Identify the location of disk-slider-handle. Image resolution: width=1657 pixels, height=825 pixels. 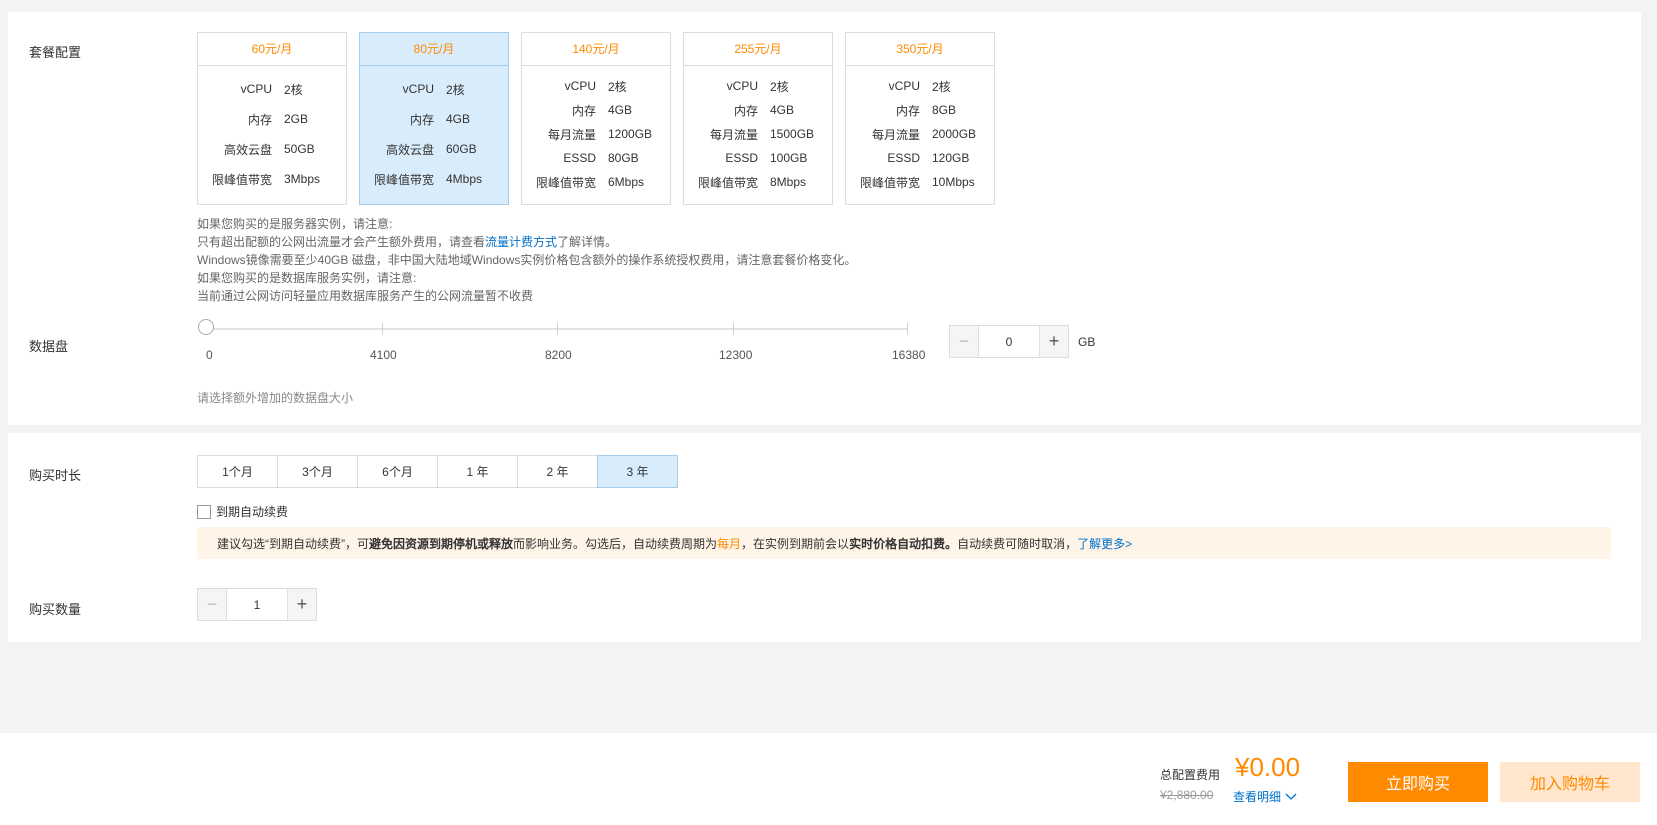
(206, 327).